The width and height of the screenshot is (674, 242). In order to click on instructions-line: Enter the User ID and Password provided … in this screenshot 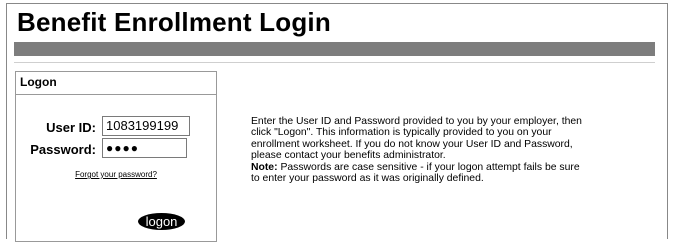, I will do `click(416, 121)`.